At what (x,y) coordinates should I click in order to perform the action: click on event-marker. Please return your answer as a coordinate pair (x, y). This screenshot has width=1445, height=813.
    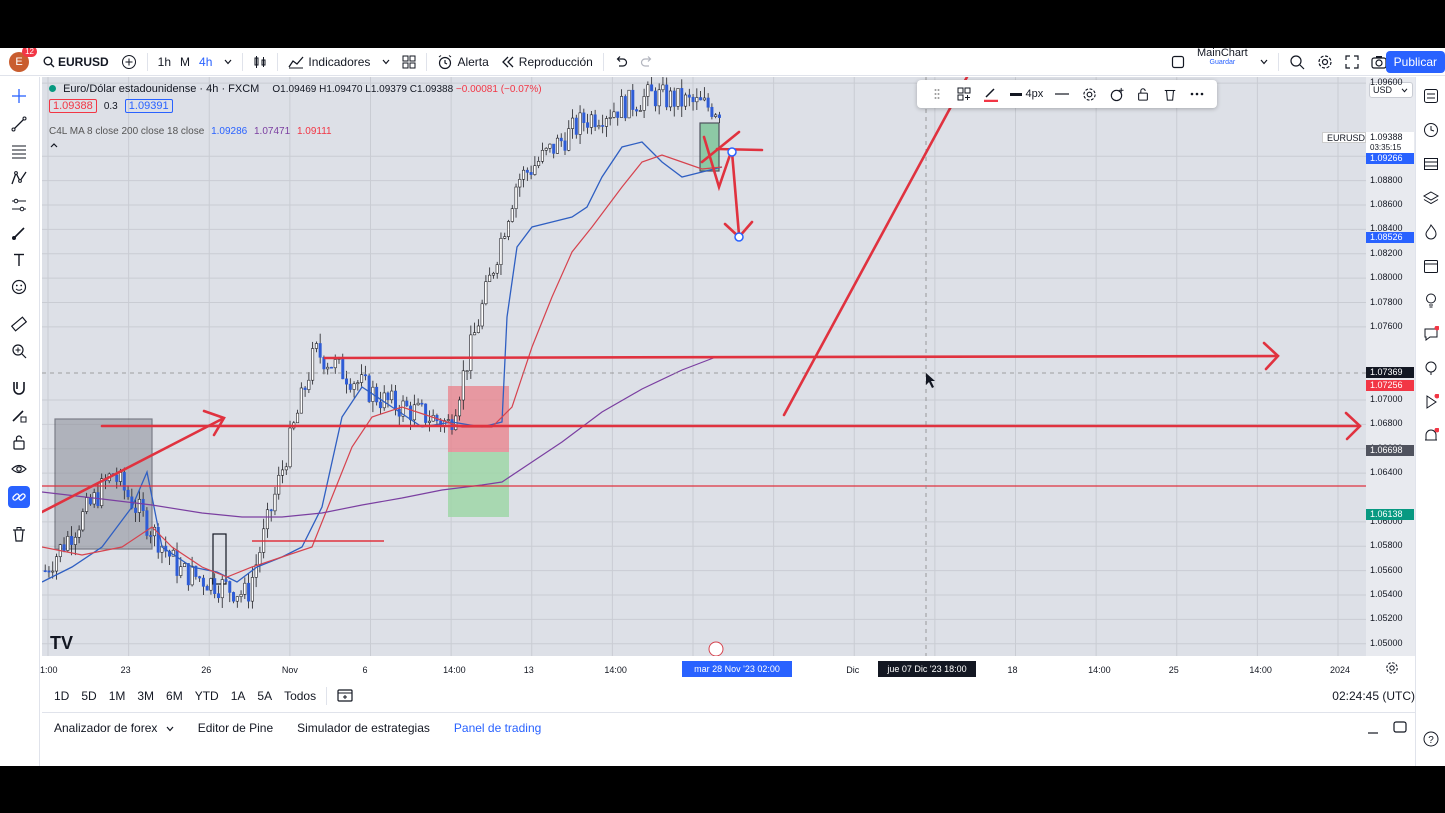
    Looking at the image, I should click on (716, 648).